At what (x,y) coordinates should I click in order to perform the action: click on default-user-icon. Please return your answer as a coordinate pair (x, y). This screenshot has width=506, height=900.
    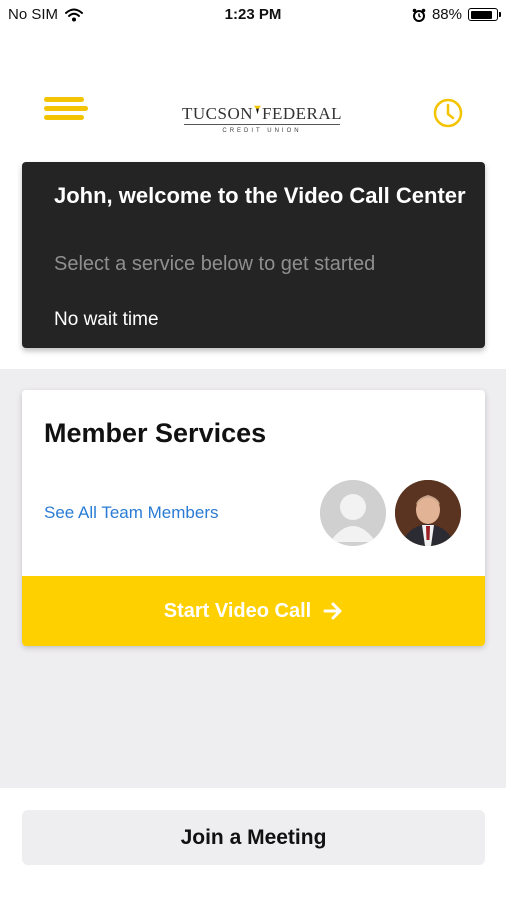
    Looking at the image, I should click on (353, 513).